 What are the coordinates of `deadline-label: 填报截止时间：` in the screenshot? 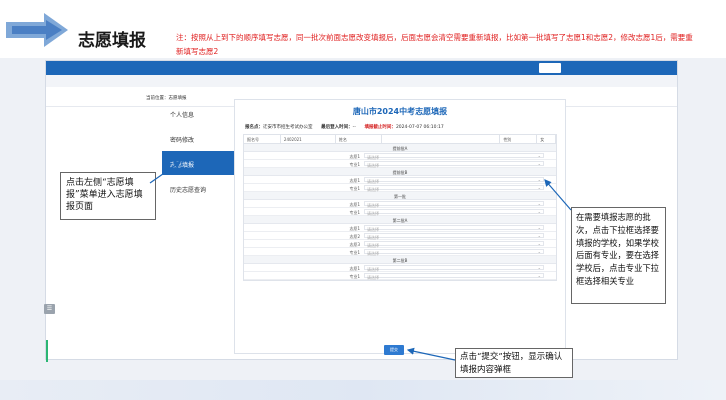 It's located at (380, 127).